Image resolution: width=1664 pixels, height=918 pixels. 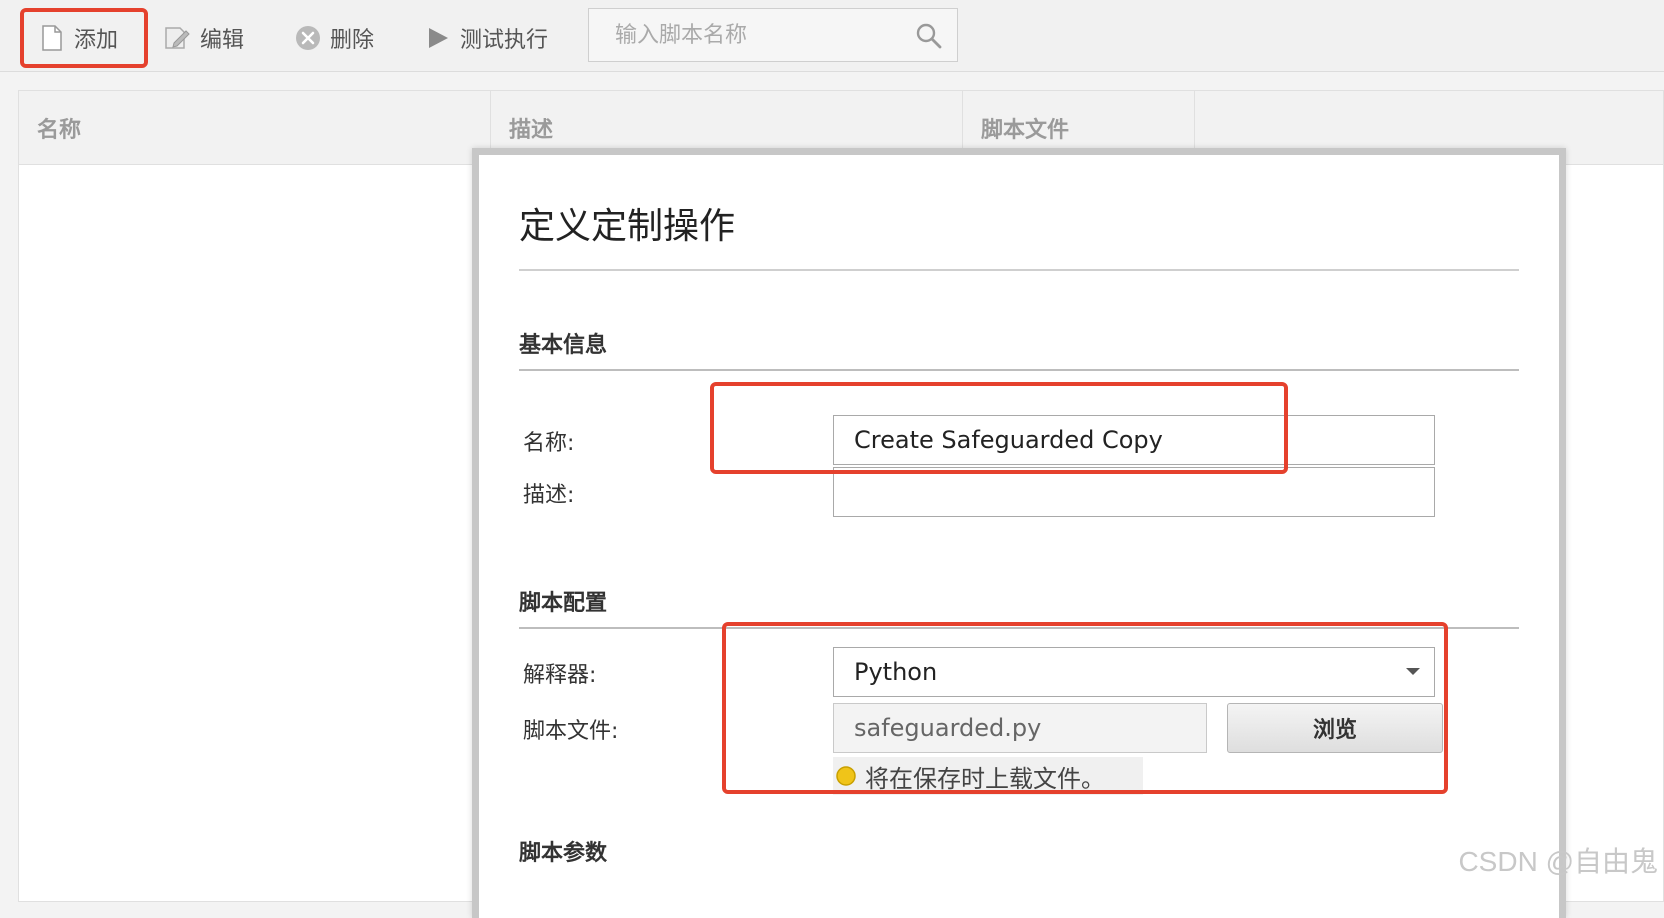 I want to click on column-header-name: 名称, so click(x=255, y=128).